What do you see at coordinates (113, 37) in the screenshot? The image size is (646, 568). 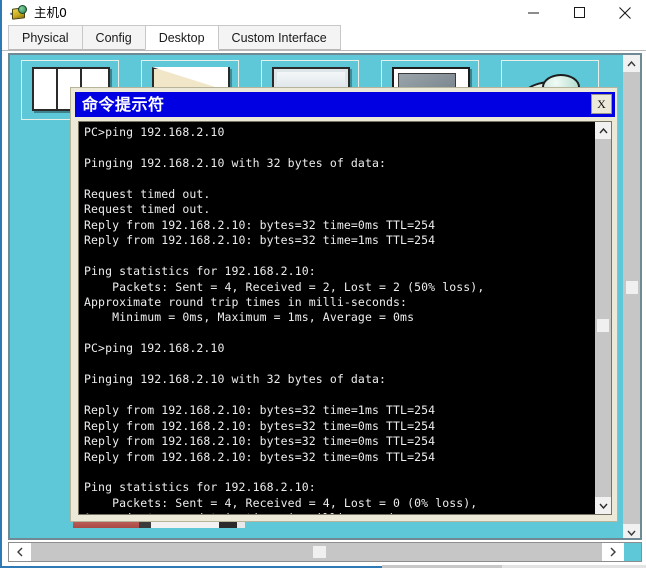 I see `tab-config: Config` at bounding box center [113, 37].